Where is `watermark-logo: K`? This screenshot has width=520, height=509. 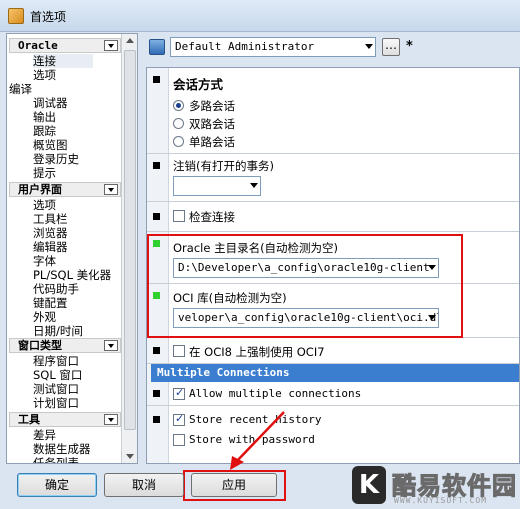 watermark-logo: K is located at coordinates (369, 485).